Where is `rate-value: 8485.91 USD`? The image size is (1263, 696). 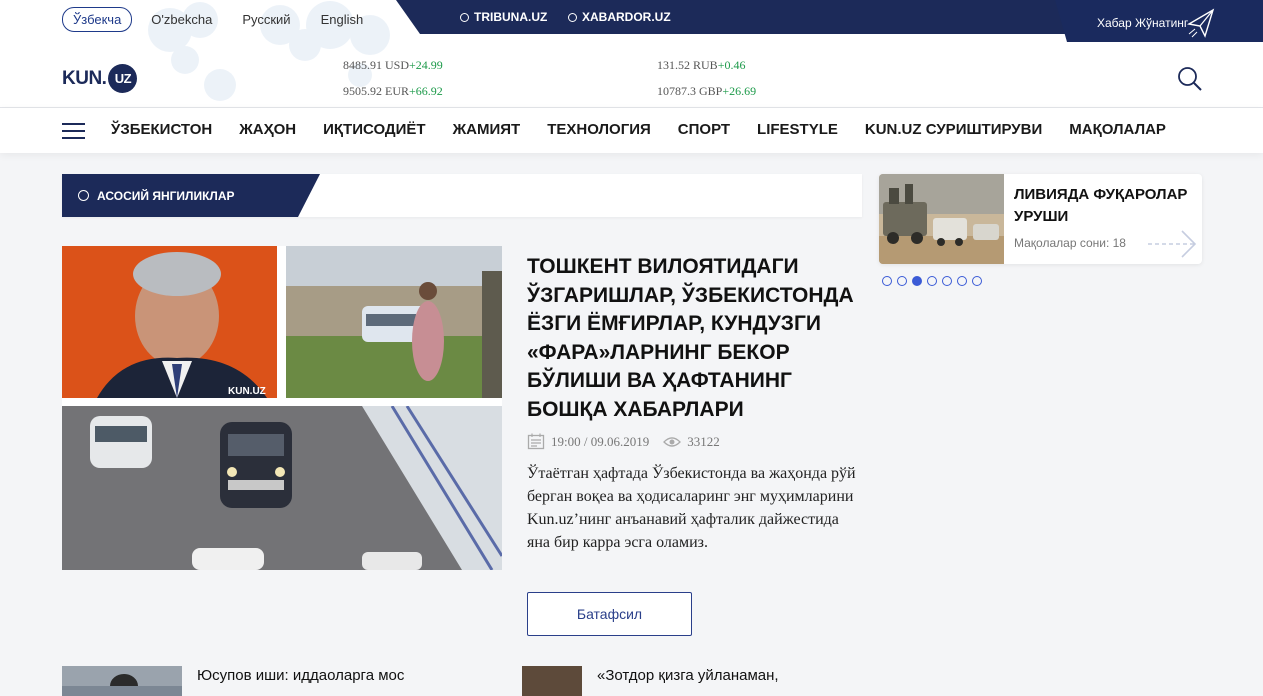
rate-value: 8485.91 USD is located at coordinates (376, 65).